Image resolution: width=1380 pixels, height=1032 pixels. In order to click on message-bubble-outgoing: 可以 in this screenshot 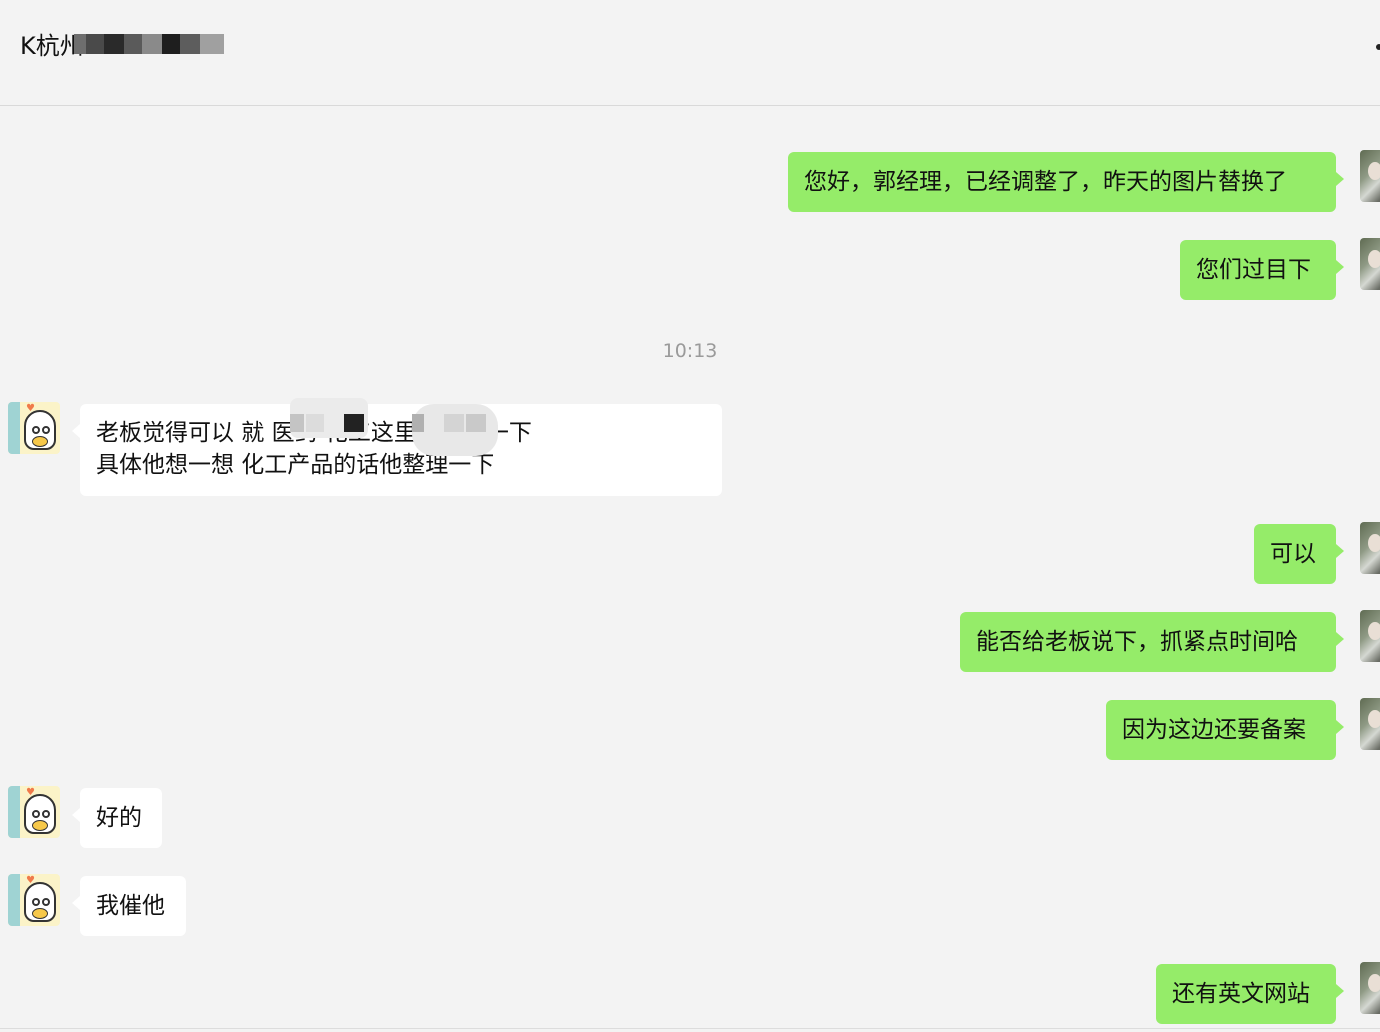, I will do `click(1299, 554)`.